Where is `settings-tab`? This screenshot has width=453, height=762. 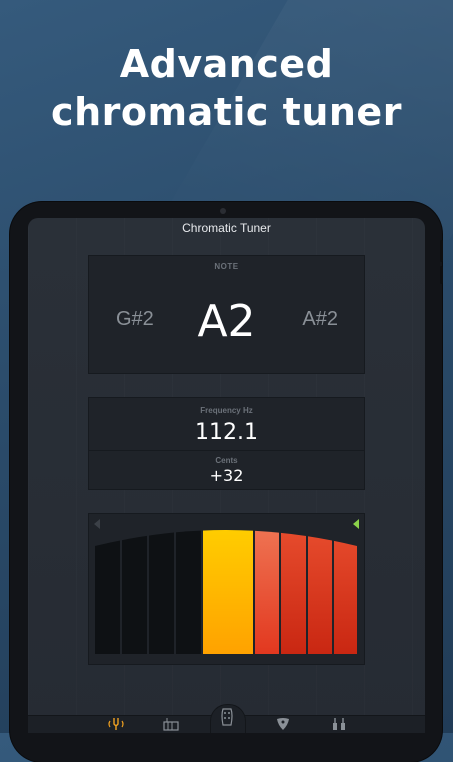 settings-tab is located at coordinates (339, 724).